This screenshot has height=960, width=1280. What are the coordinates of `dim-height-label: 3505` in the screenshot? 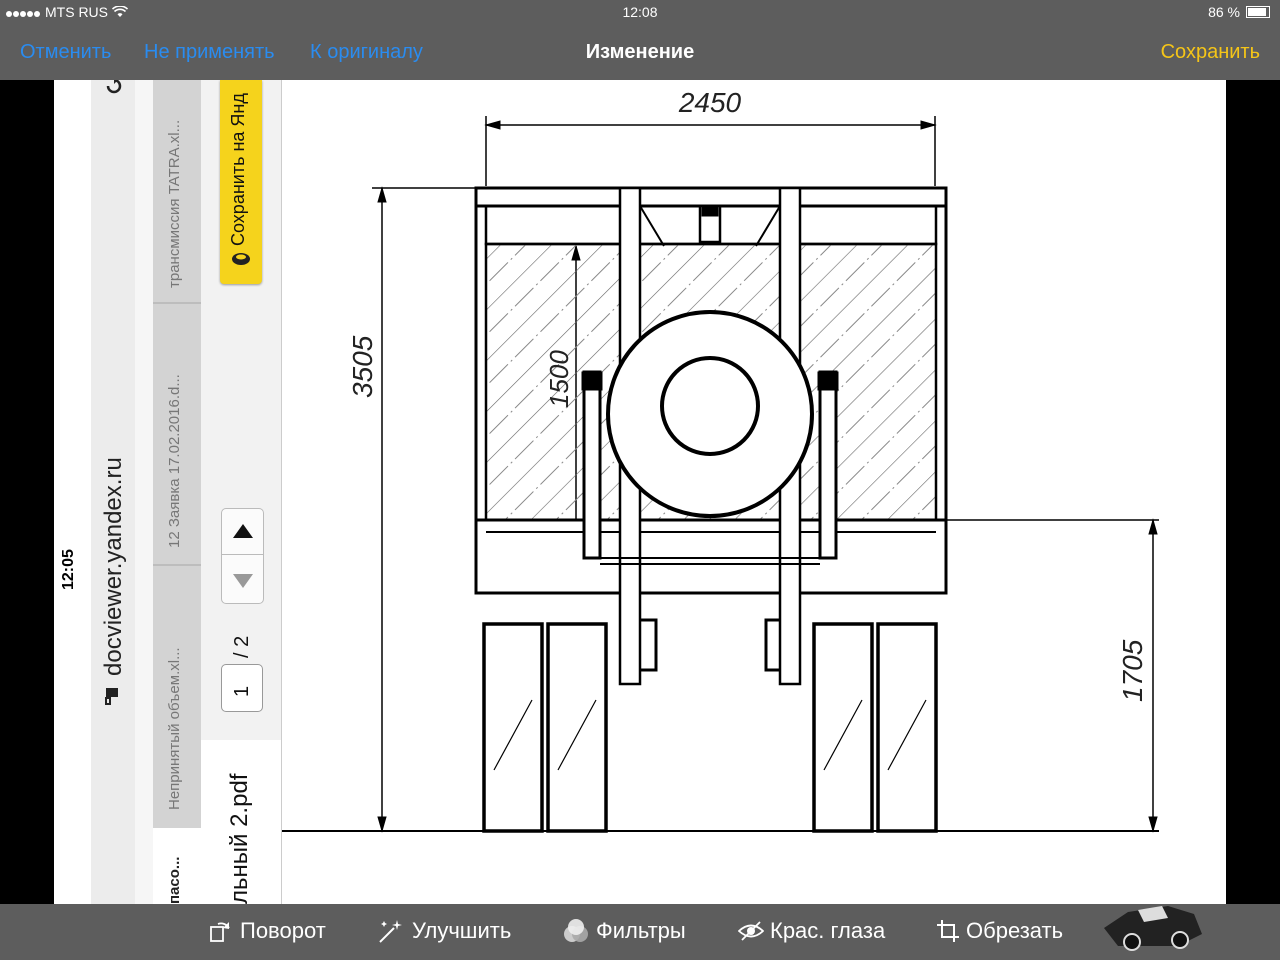 It's located at (362, 366).